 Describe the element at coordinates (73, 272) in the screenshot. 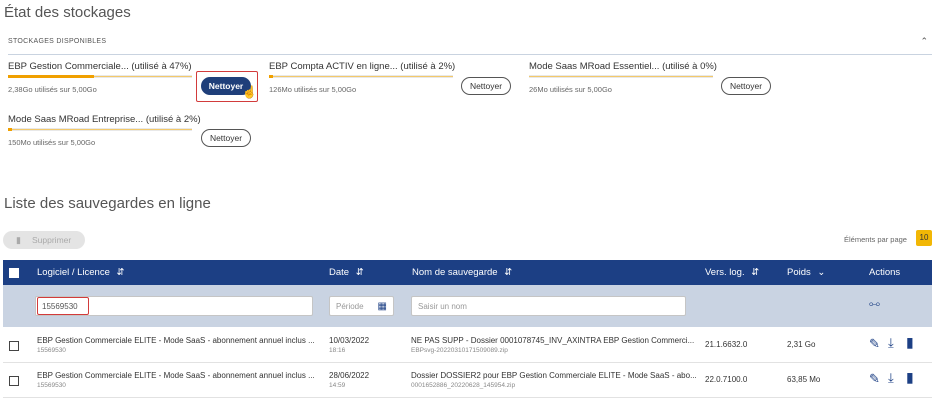

I see `header-software-label: Logiciel / Licence` at that location.